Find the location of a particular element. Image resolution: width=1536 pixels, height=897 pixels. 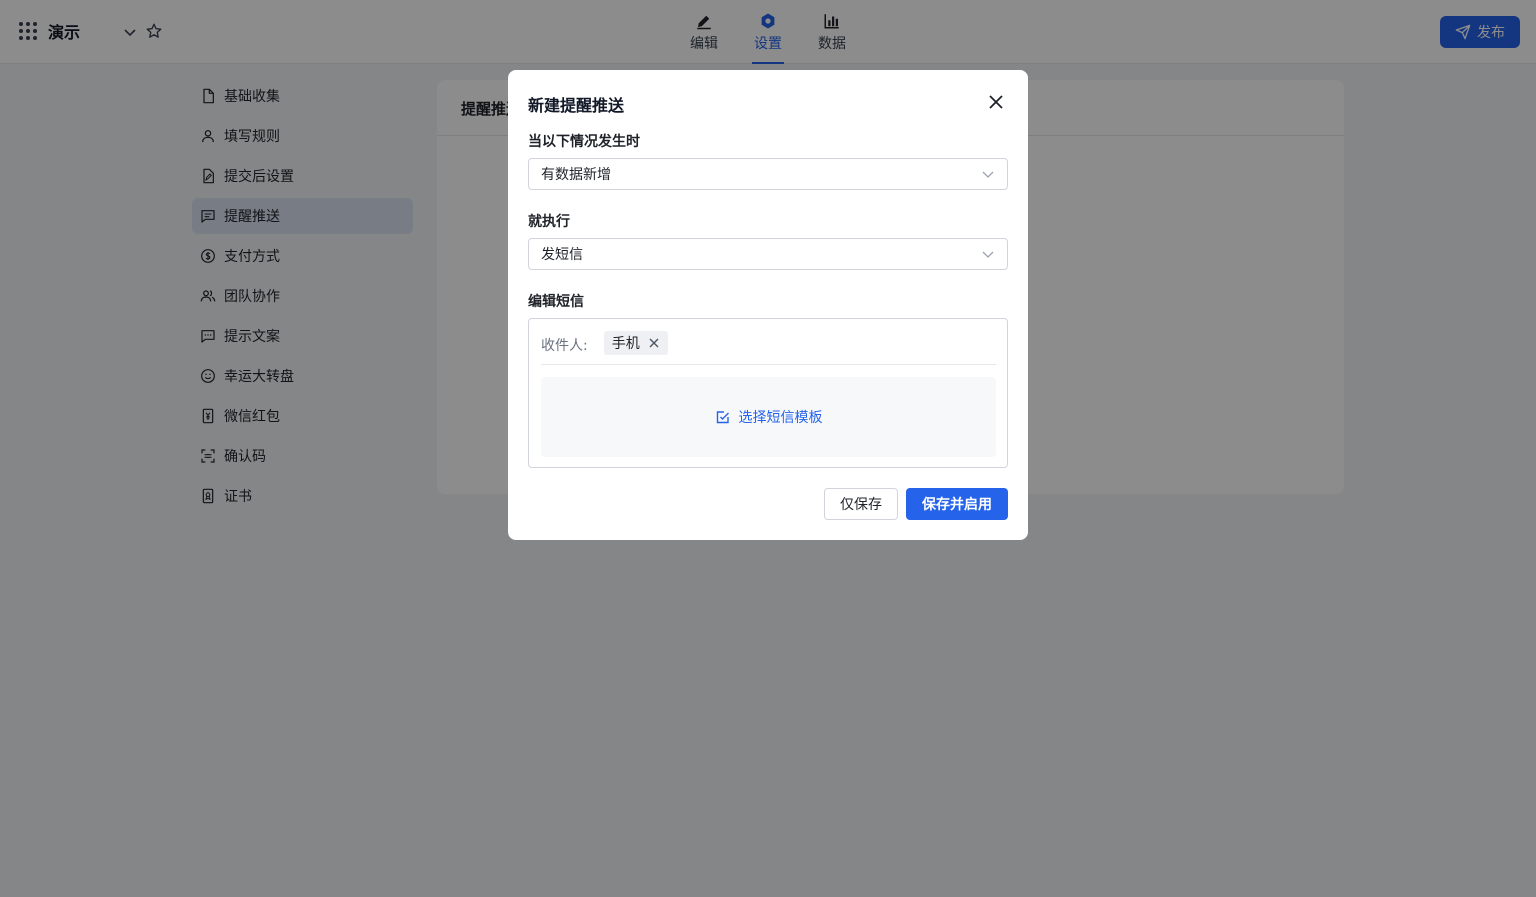

action-select: 发短信 is located at coordinates (768, 254).